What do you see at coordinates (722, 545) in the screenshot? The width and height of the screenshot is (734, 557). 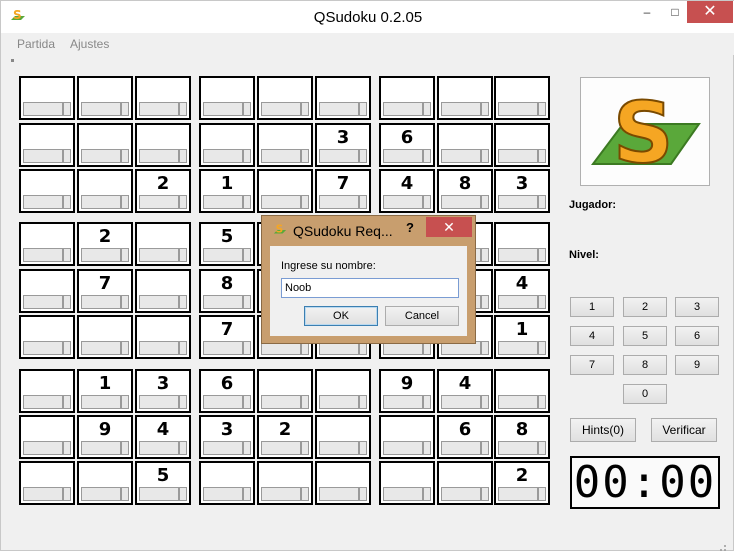 I see `resize-grip-icon` at bounding box center [722, 545].